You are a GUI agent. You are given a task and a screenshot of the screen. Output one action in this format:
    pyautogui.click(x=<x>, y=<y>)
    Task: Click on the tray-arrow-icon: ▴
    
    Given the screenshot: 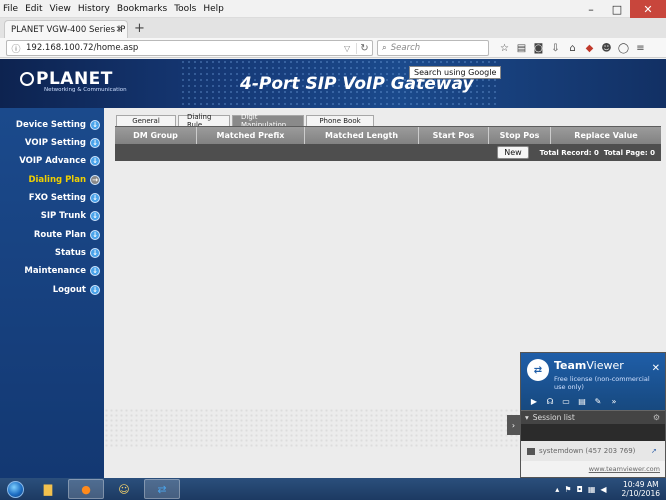 What is the action you would take?
    pyautogui.click(x=557, y=489)
    